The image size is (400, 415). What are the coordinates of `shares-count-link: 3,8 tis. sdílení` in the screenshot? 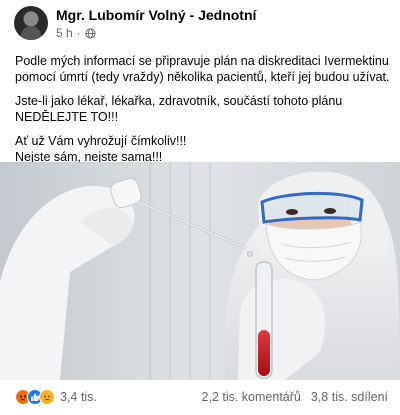 It's located at (349, 397).